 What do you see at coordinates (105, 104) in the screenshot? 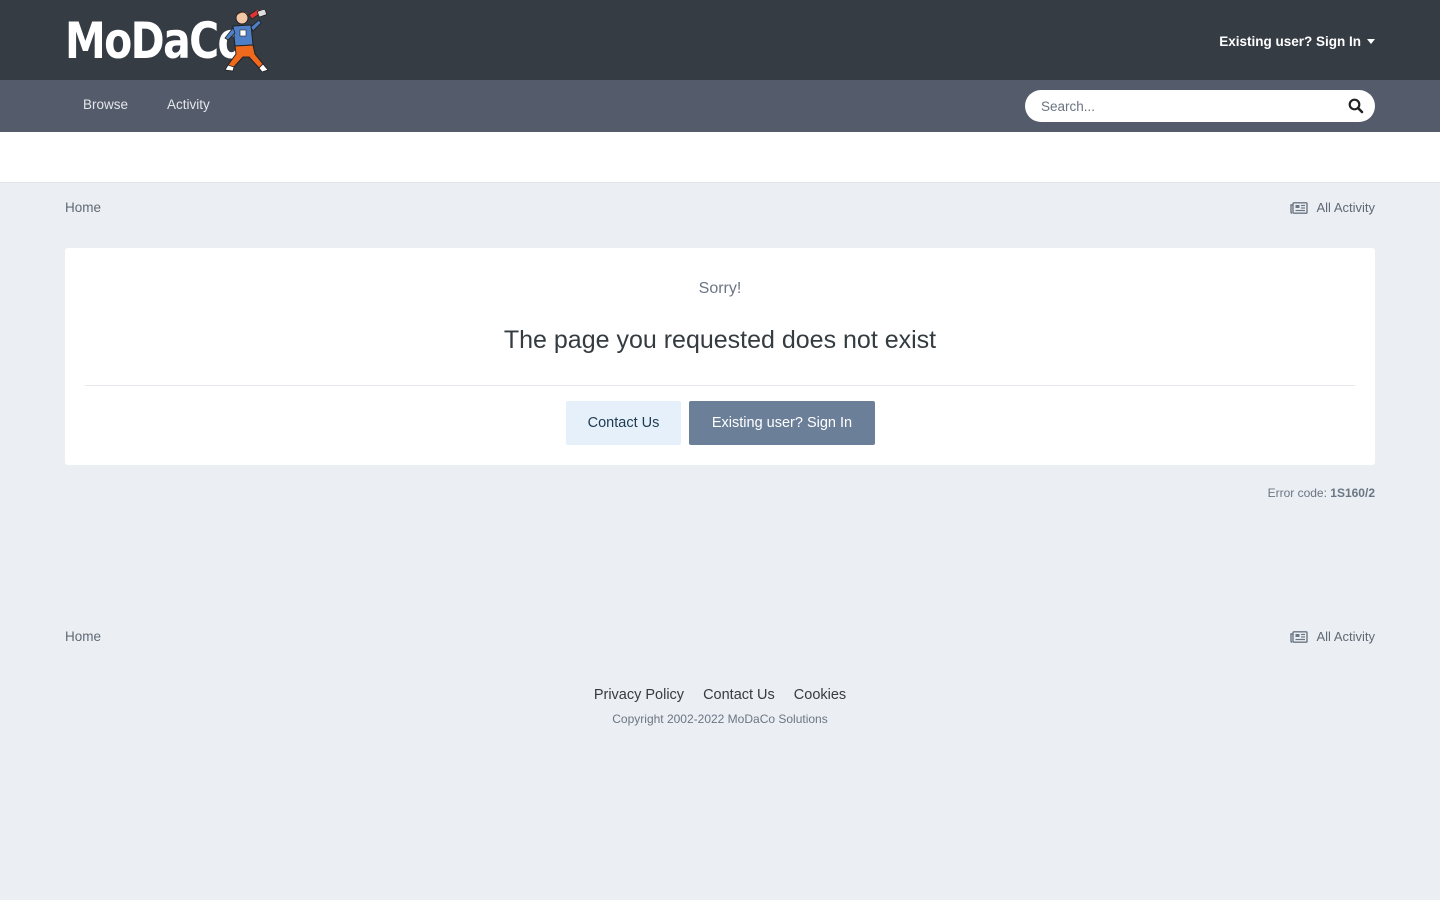
I see `nav-item-browse: Browse` at bounding box center [105, 104].